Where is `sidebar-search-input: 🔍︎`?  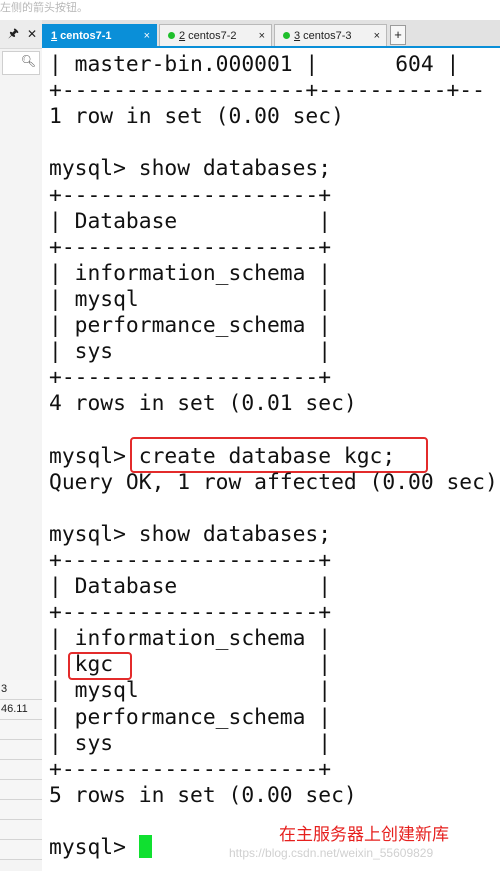 sidebar-search-input: 🔍︎ is located at coordinates (21, 63).